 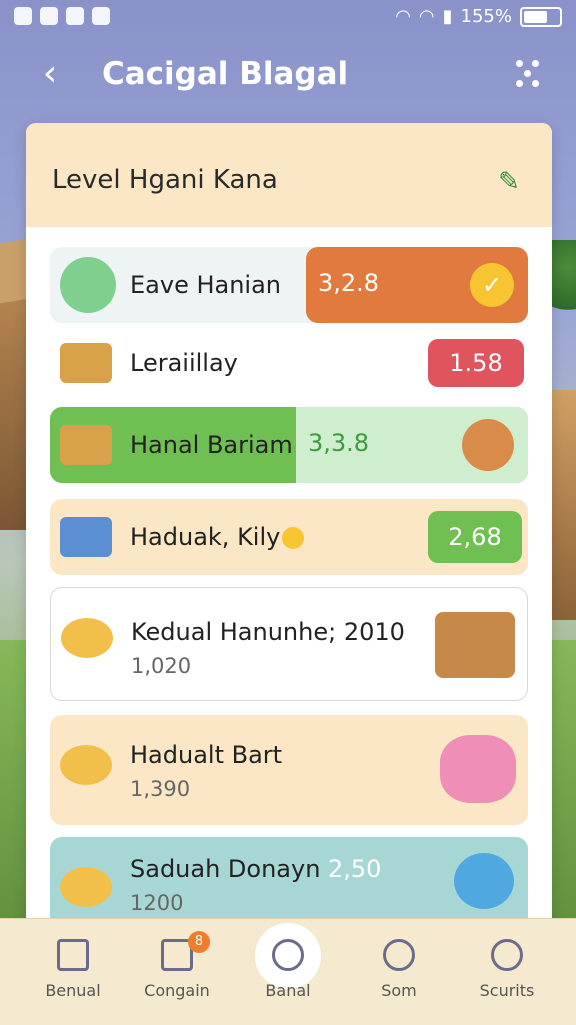 I want to click on status-right-icons: ◠ ◠ ▮ 155%, so click(x=478, y=16).